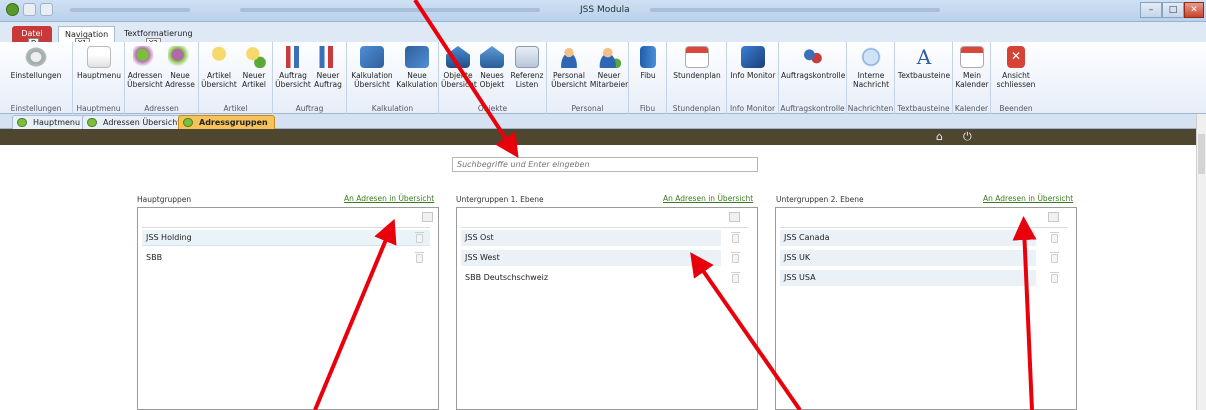 Image resolution: width=1206 pixels, height=410 pixels. What do you see at coordinates (12, 9) in the screenshot?
I see `app-logo-icon` at bounding box center [12, 9].